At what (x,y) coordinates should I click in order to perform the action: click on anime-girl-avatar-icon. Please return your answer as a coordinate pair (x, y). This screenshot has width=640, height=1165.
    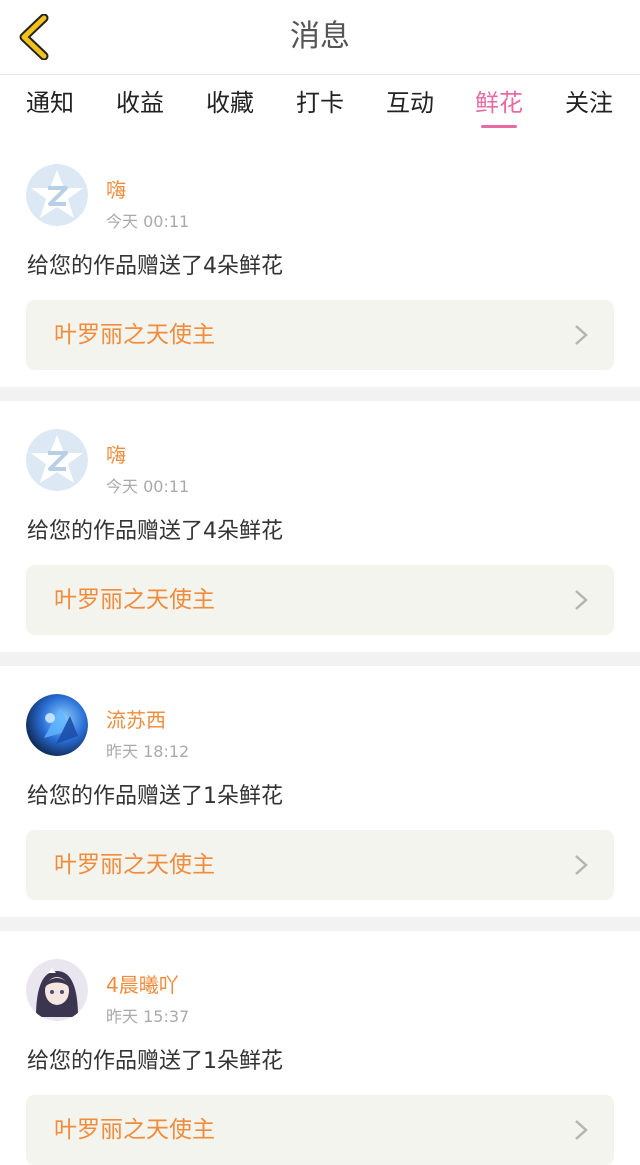
    Looking at the image, I should click on (57, 990).